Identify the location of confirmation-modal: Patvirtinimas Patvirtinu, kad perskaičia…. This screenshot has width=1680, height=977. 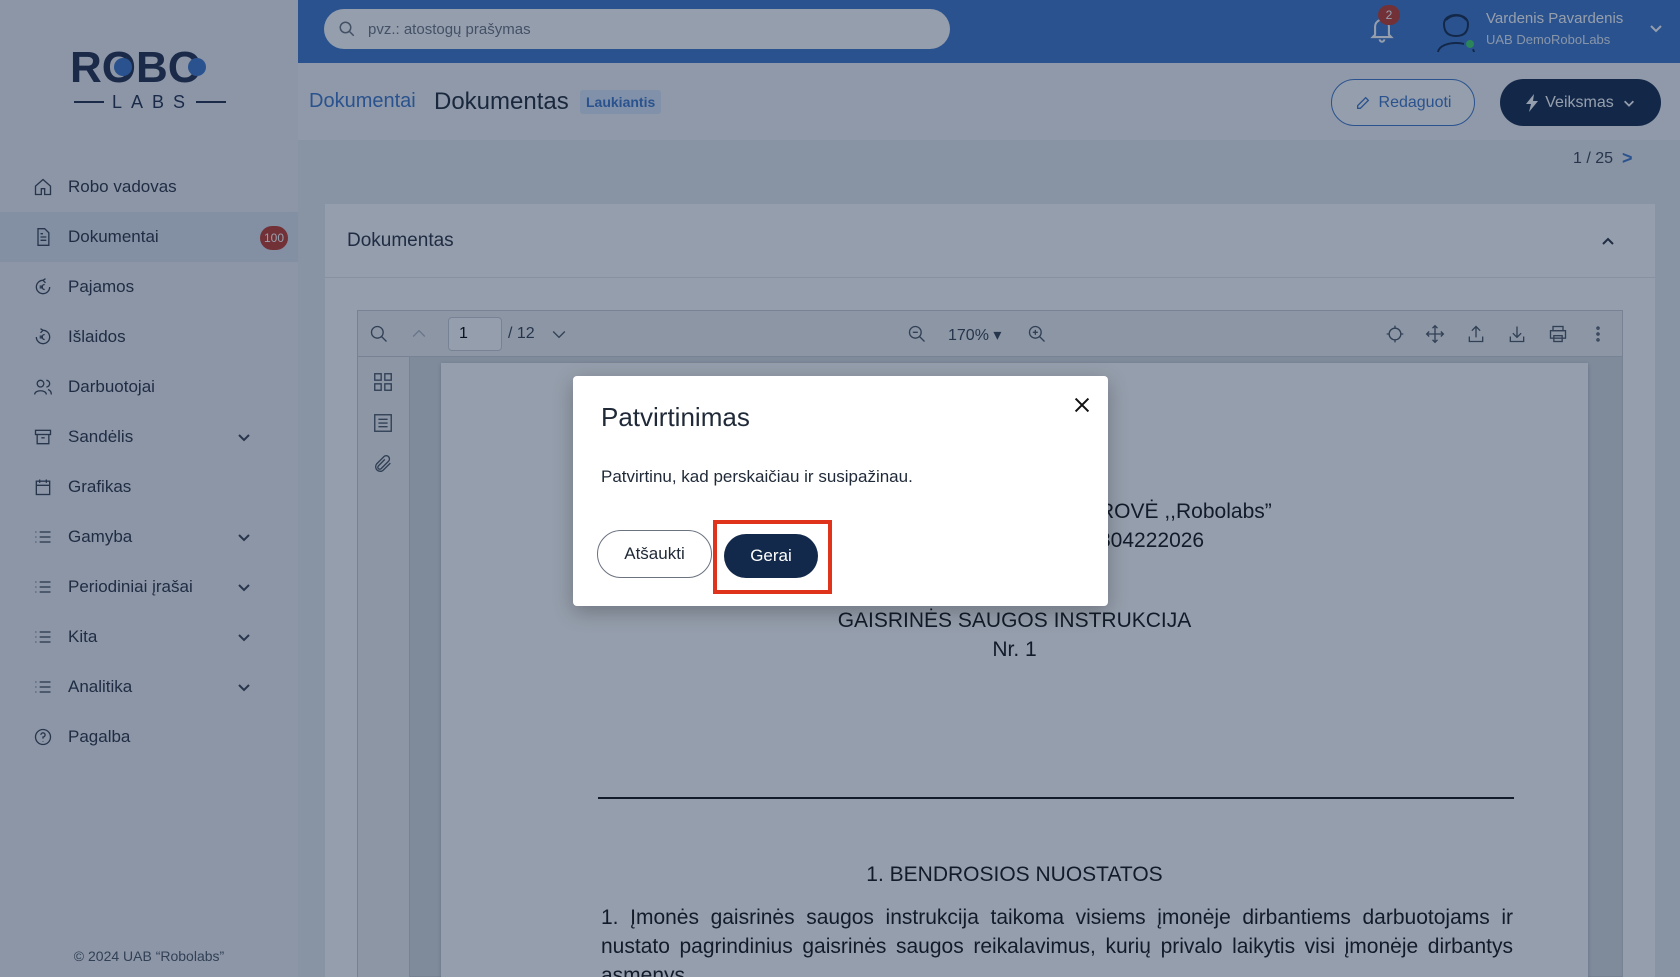
(840, 491).